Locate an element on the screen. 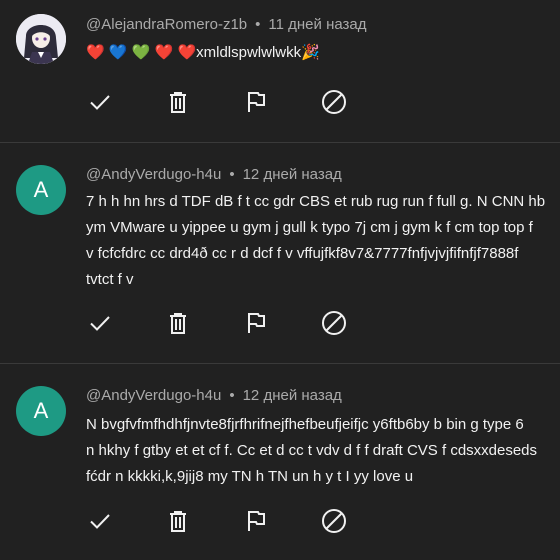 This screenshot has width=560, height=560. heart-green-emoji: 💚 is located at coordinates (141, 52).